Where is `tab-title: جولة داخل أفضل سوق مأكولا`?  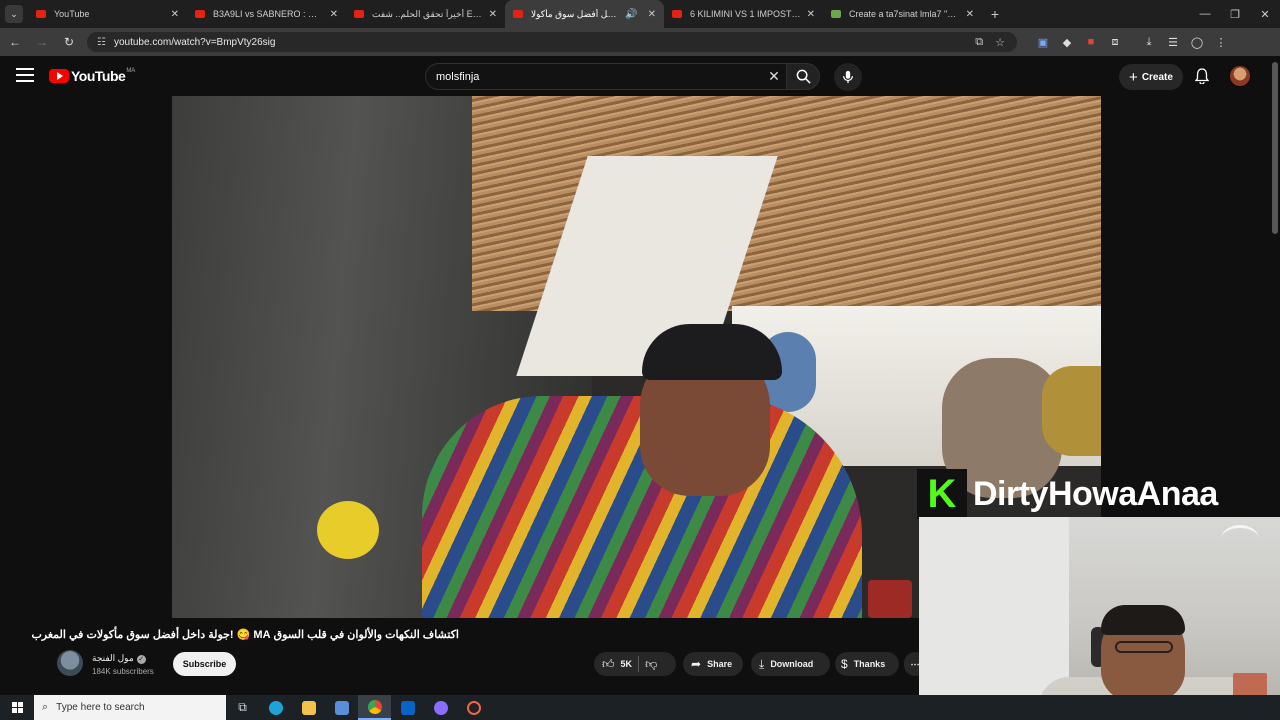 tab-title: جولة داخل أفضل سوق مأكولا is located at coordinates (575, 13).